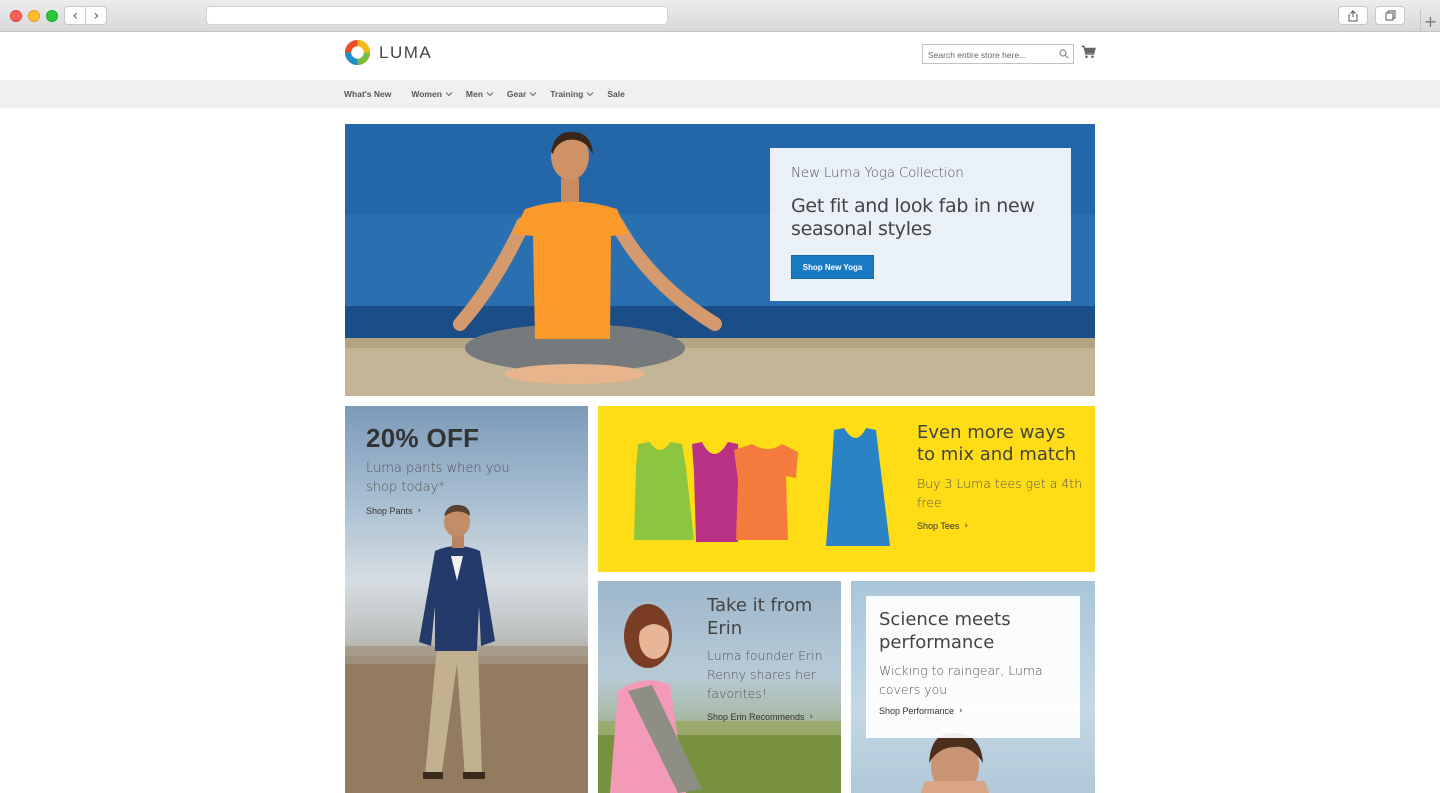 The width and height of the screenshot is (1440, 793). Describe the element at coordinates (75, 15) in the screenshot. I see `back-button: ‹` at that location.